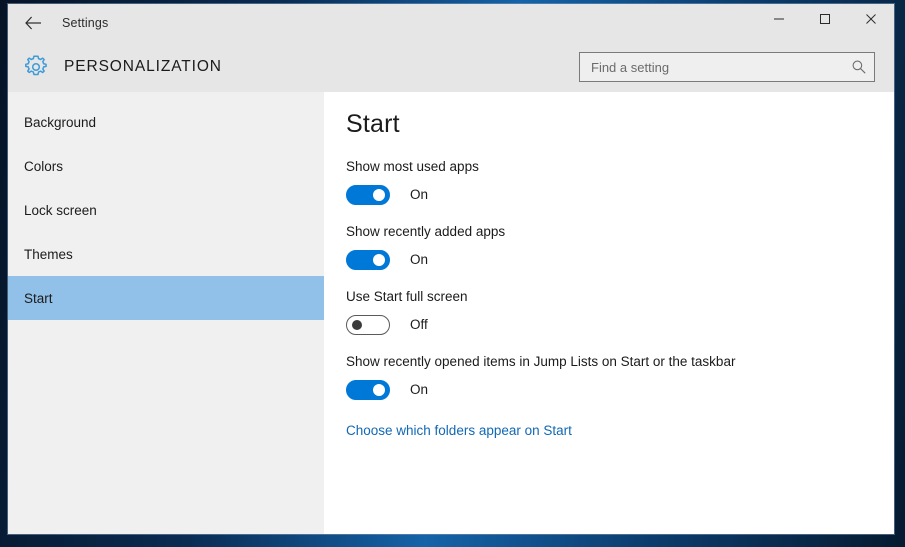 The image size is (905, 547). I want to click on maximize-button, so click(825, 19).